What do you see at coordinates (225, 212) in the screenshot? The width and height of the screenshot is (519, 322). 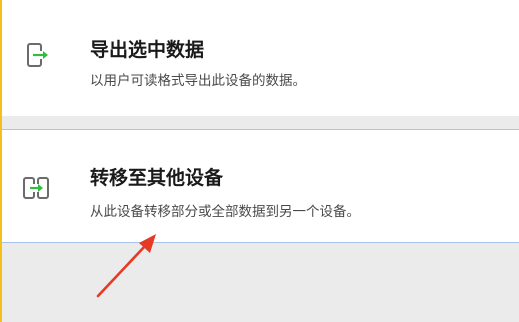 I see `option-description: 从此设备转移部分或全部数据到另一个设备。` at bounding box center [225, 212].